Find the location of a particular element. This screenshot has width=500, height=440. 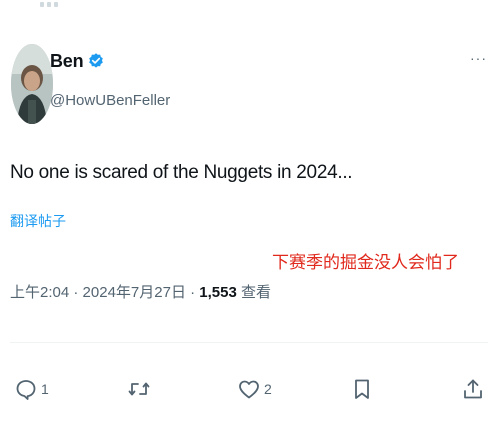

retweet-arrows-icon is located at coordinates (139, 389).